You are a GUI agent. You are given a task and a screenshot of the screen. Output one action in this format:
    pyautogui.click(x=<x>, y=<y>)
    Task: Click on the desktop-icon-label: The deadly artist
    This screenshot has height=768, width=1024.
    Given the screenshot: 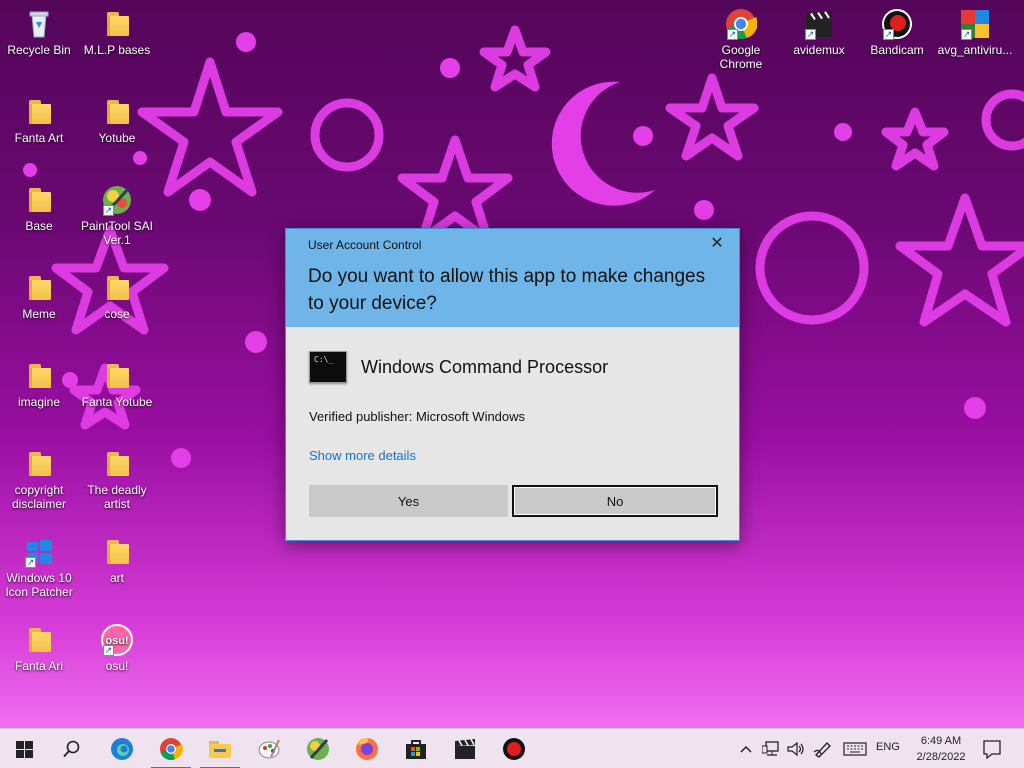 What is the action you would take?
    pyautogui.click(x=117, y=497)
    